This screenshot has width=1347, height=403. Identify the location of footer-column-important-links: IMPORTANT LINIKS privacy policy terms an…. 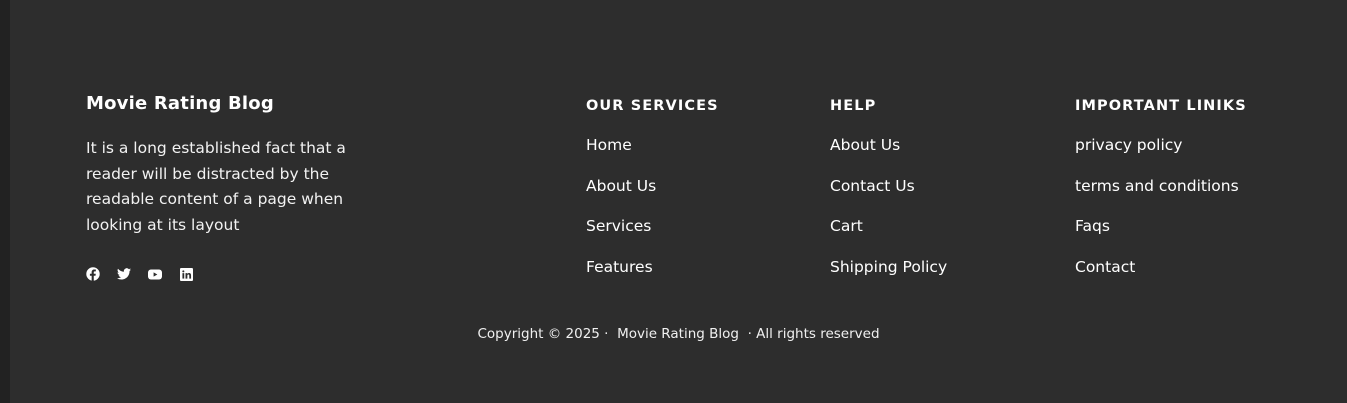
(1161, 197).